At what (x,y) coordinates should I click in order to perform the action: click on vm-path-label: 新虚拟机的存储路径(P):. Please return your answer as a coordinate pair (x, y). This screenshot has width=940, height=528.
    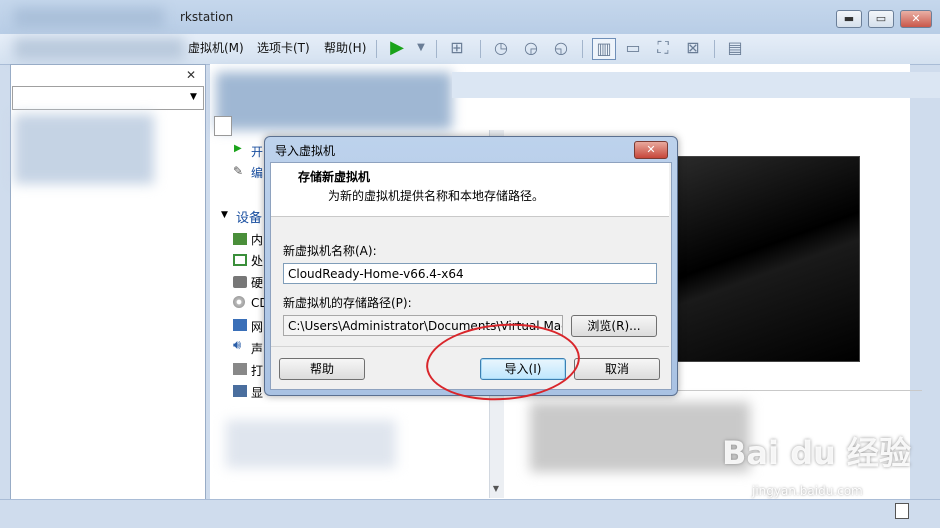
    Looking at the image, I should click on (347, 303).